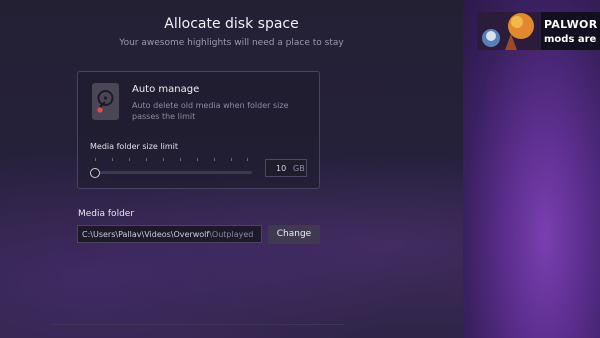 The width and height of the screenshot is (600, 338). What do you see at coordinates (299, 168) in the screenshot?
I see `size-limit-unit: GB` at bounding box center [299, 168].